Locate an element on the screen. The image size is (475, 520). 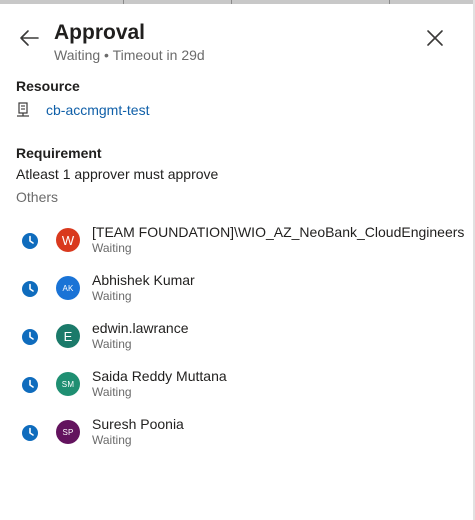
approver-group-label: Others is located at coordinates (37, 197).